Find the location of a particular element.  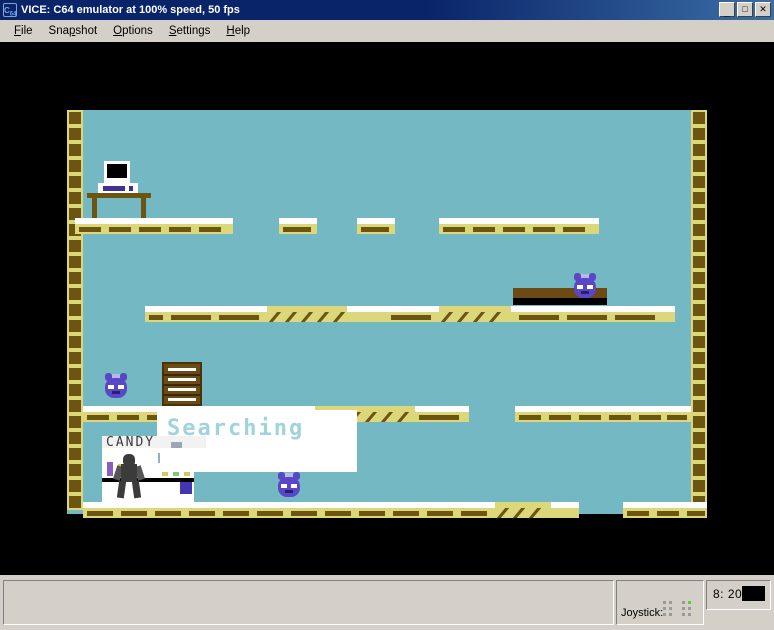

close-button: ✕ is located at coordinates (763, 9).